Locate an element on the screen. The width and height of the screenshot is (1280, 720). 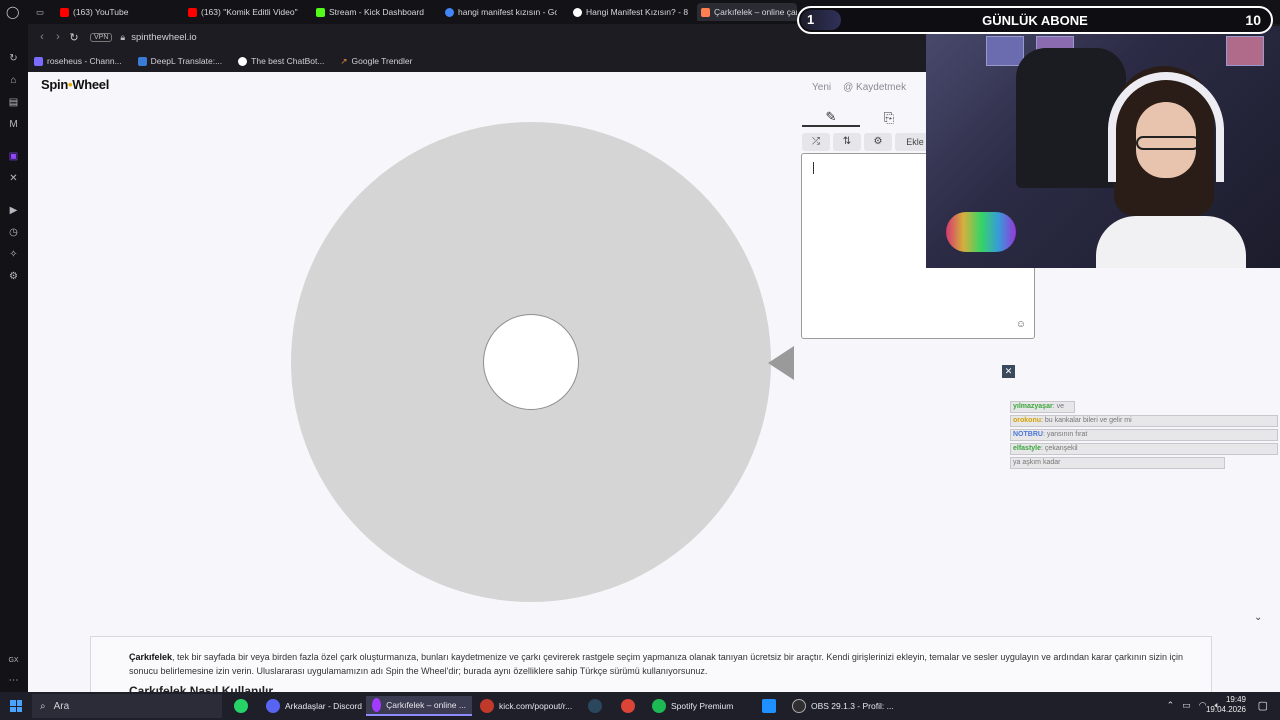
forward-icon: › is located at coordinates (58, 37).